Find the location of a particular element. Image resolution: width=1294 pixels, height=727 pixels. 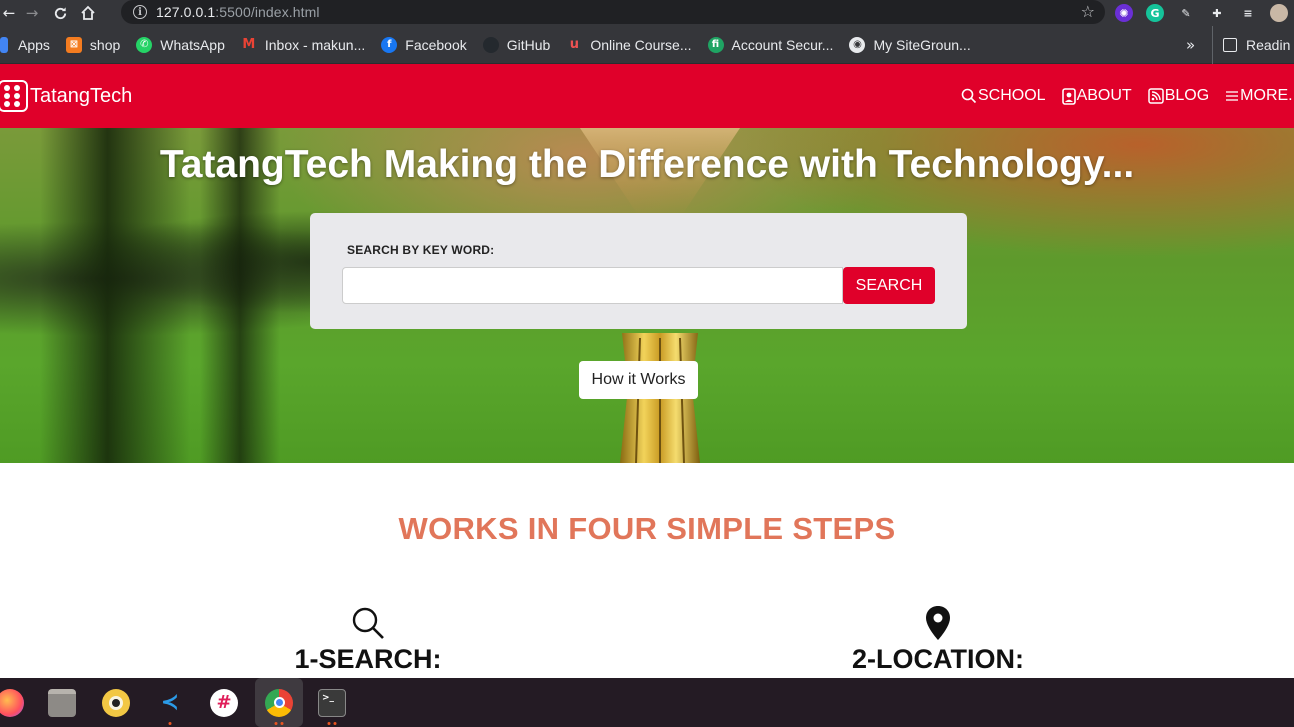

brand-name: TatangTech is located at coordinates (81, 95).